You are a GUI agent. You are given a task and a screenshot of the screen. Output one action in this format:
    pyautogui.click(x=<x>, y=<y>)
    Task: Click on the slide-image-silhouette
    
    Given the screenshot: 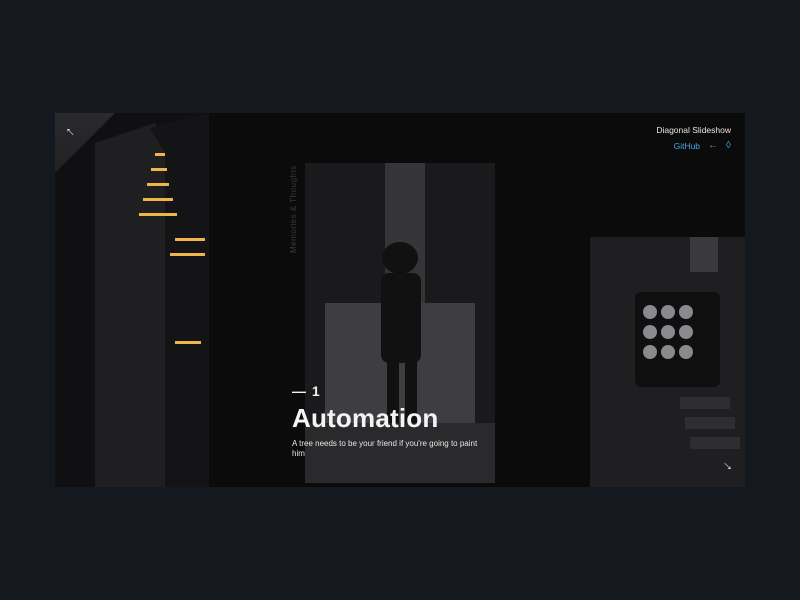 What is the action you would take?
    pyautogui.click(x=400, y=323)
    